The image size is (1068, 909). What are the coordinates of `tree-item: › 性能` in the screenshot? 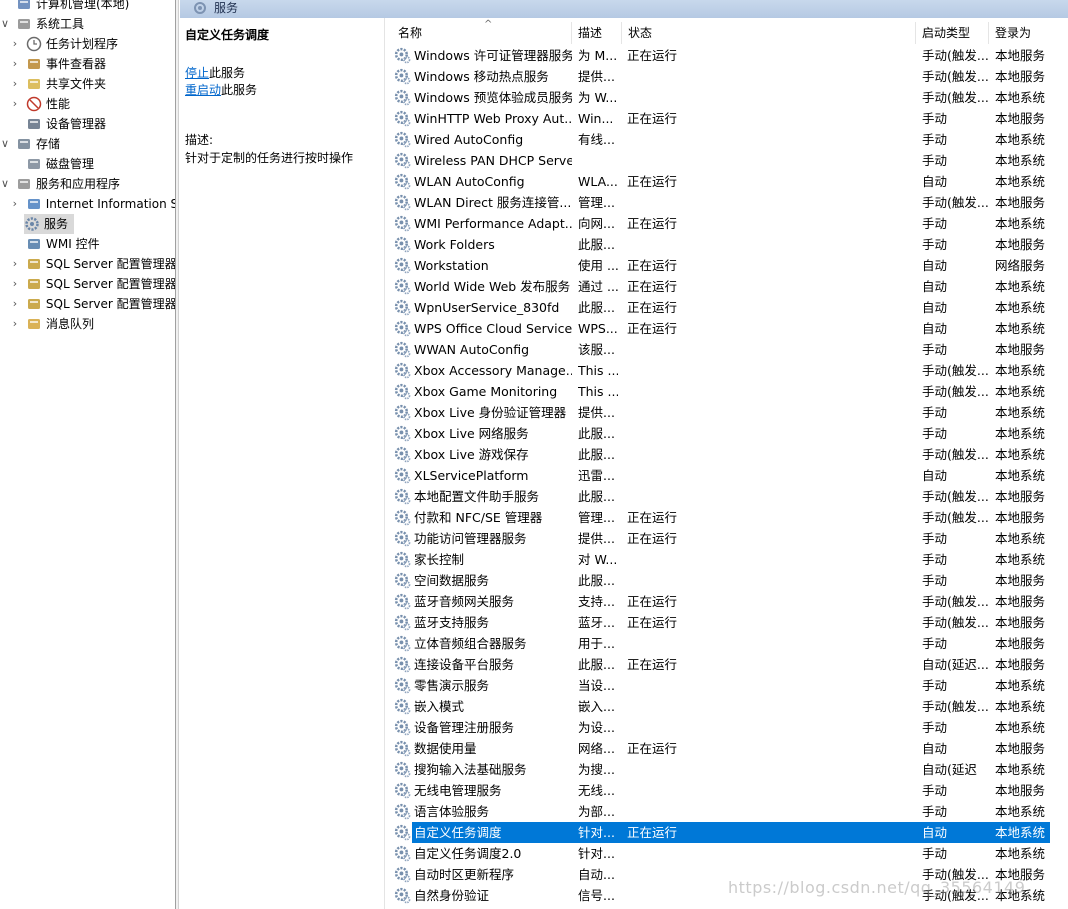 It's located at (92, 104).